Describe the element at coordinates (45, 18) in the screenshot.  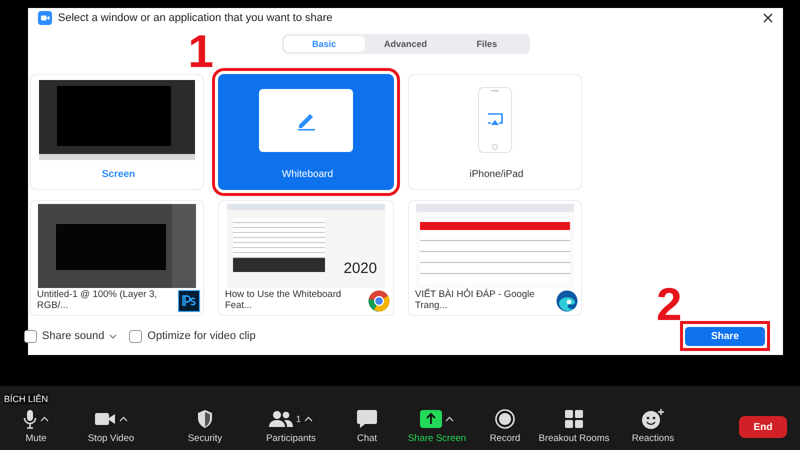
I see `camera-logo-icon` at that location.